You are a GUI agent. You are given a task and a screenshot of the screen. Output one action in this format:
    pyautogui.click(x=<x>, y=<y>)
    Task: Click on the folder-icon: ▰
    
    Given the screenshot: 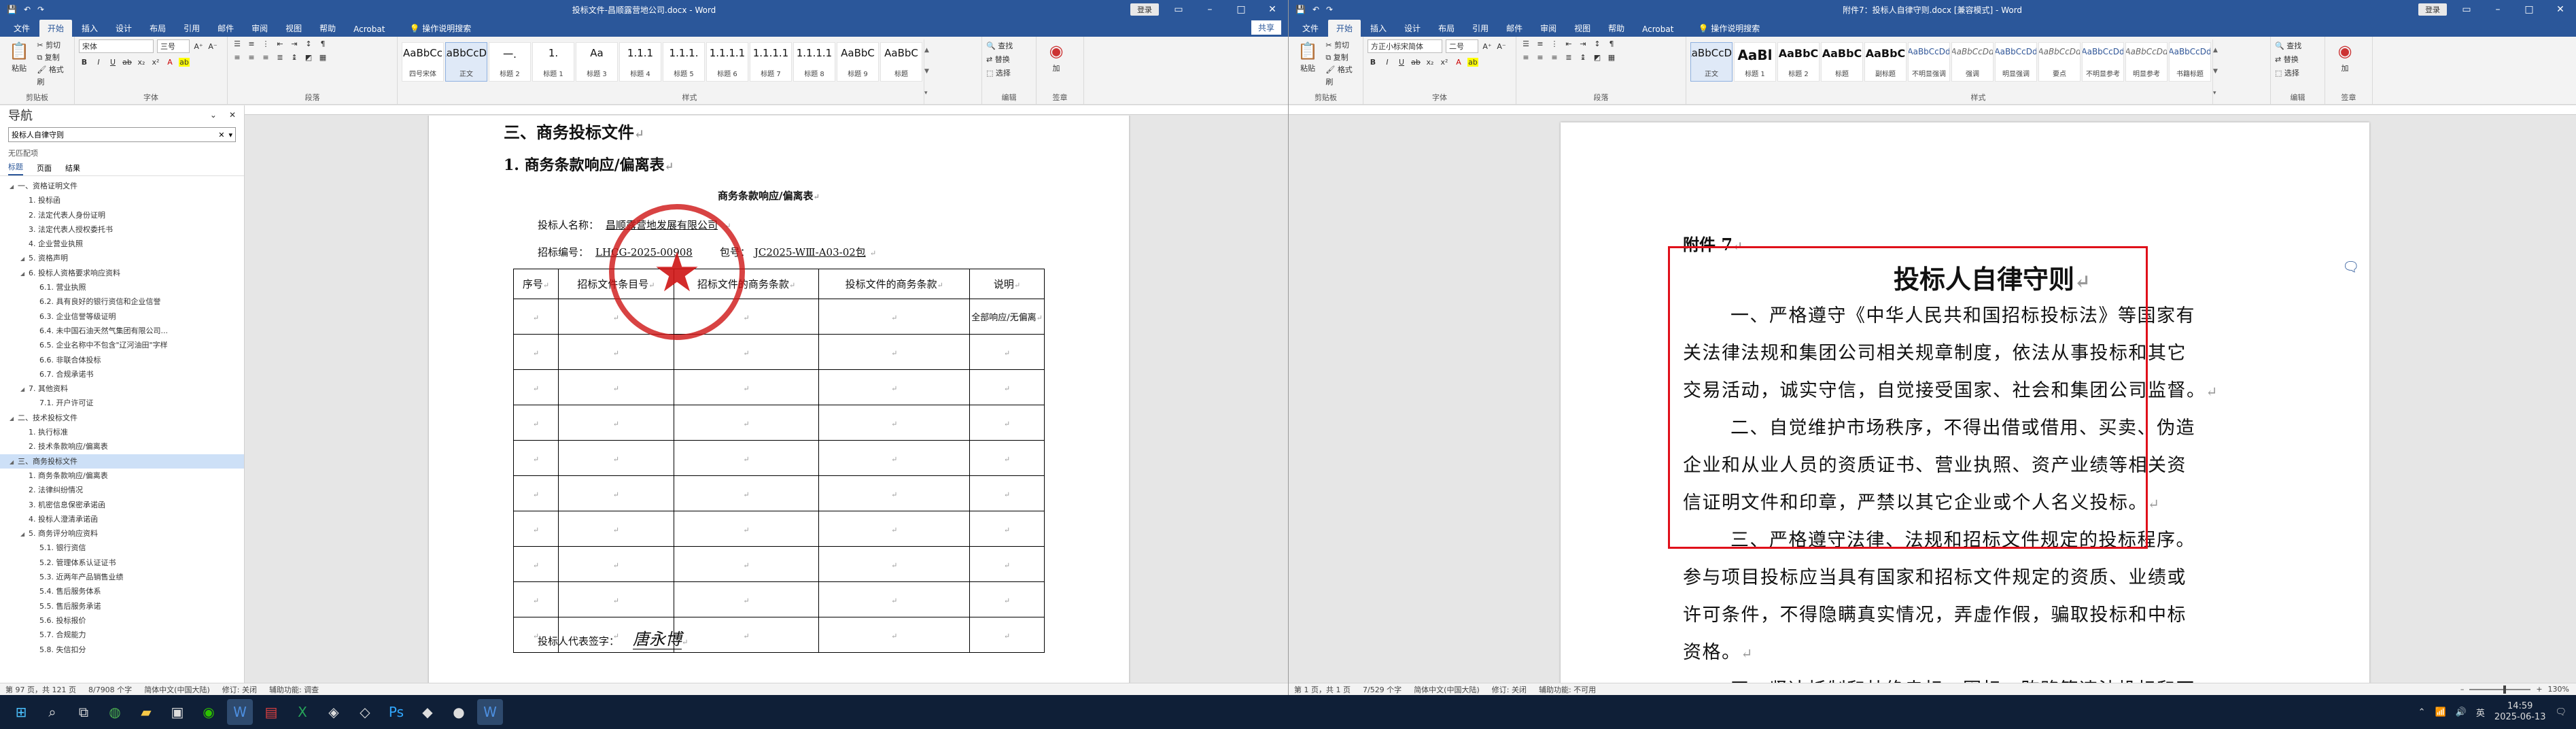 What is the action you would take?
    pyautogui.click(x=146, y=712)
    